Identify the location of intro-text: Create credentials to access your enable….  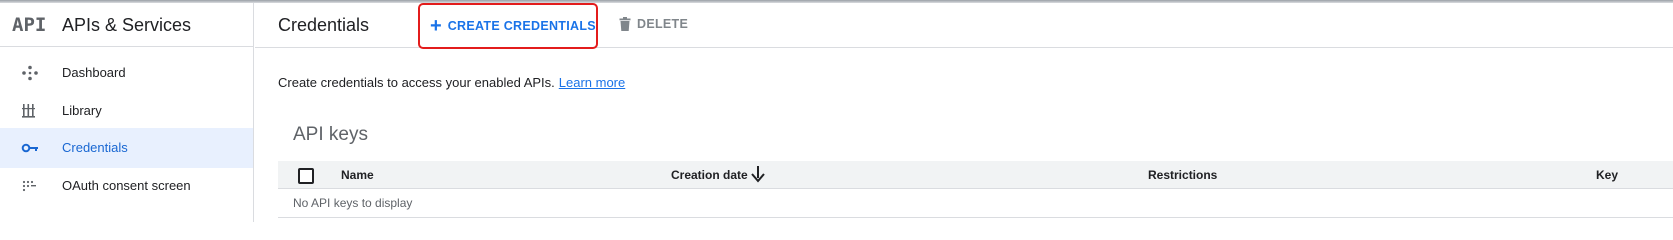
(451, 82).